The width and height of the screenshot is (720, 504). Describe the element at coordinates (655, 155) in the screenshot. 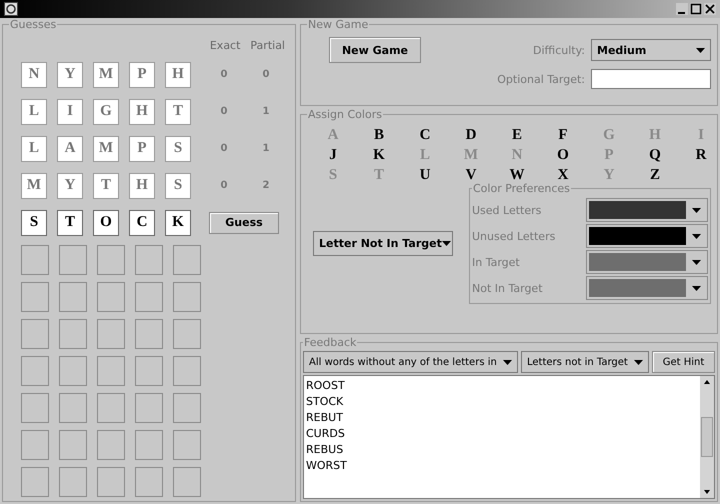

I see `alphabet-letter: Q` at that location.